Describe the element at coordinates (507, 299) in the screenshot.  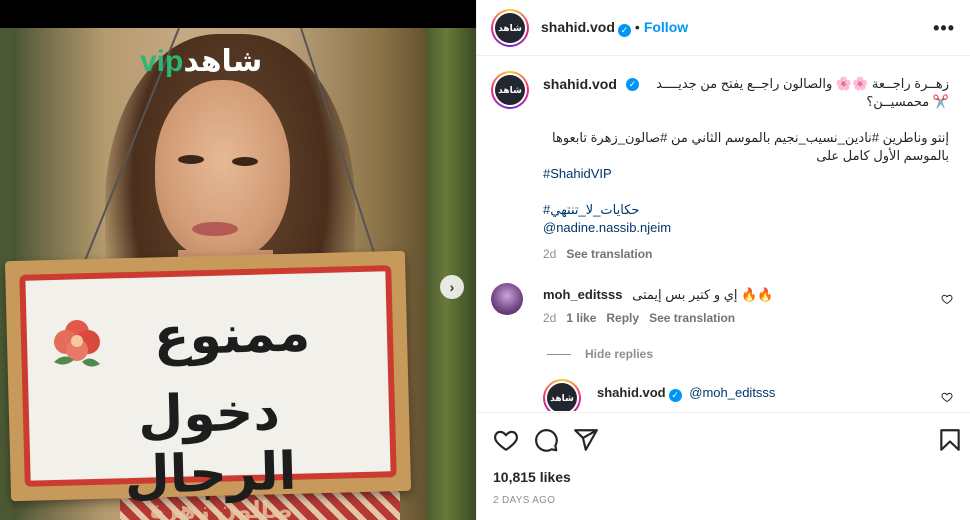
I see `commenter-avatar` at that location.